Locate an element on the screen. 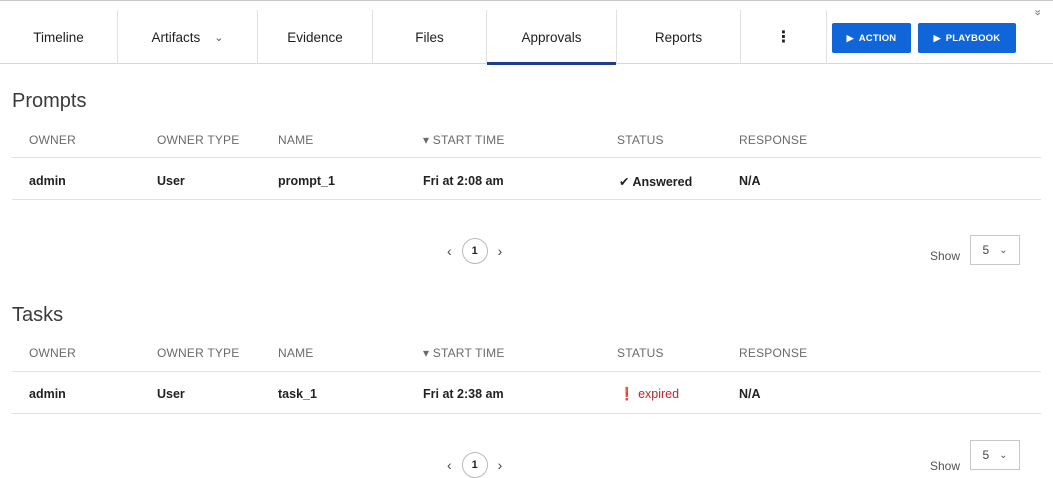  tab-timeline-label: Timeline is located at coordinates (58, 37).